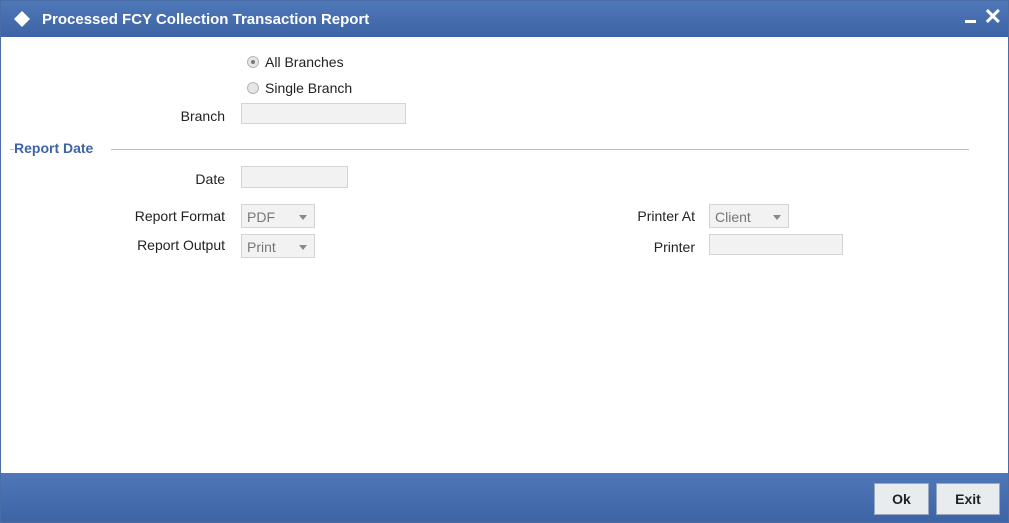 The height and width of the screenshot is (523, 1009). I want to click on printer-input, so click(776, 244).